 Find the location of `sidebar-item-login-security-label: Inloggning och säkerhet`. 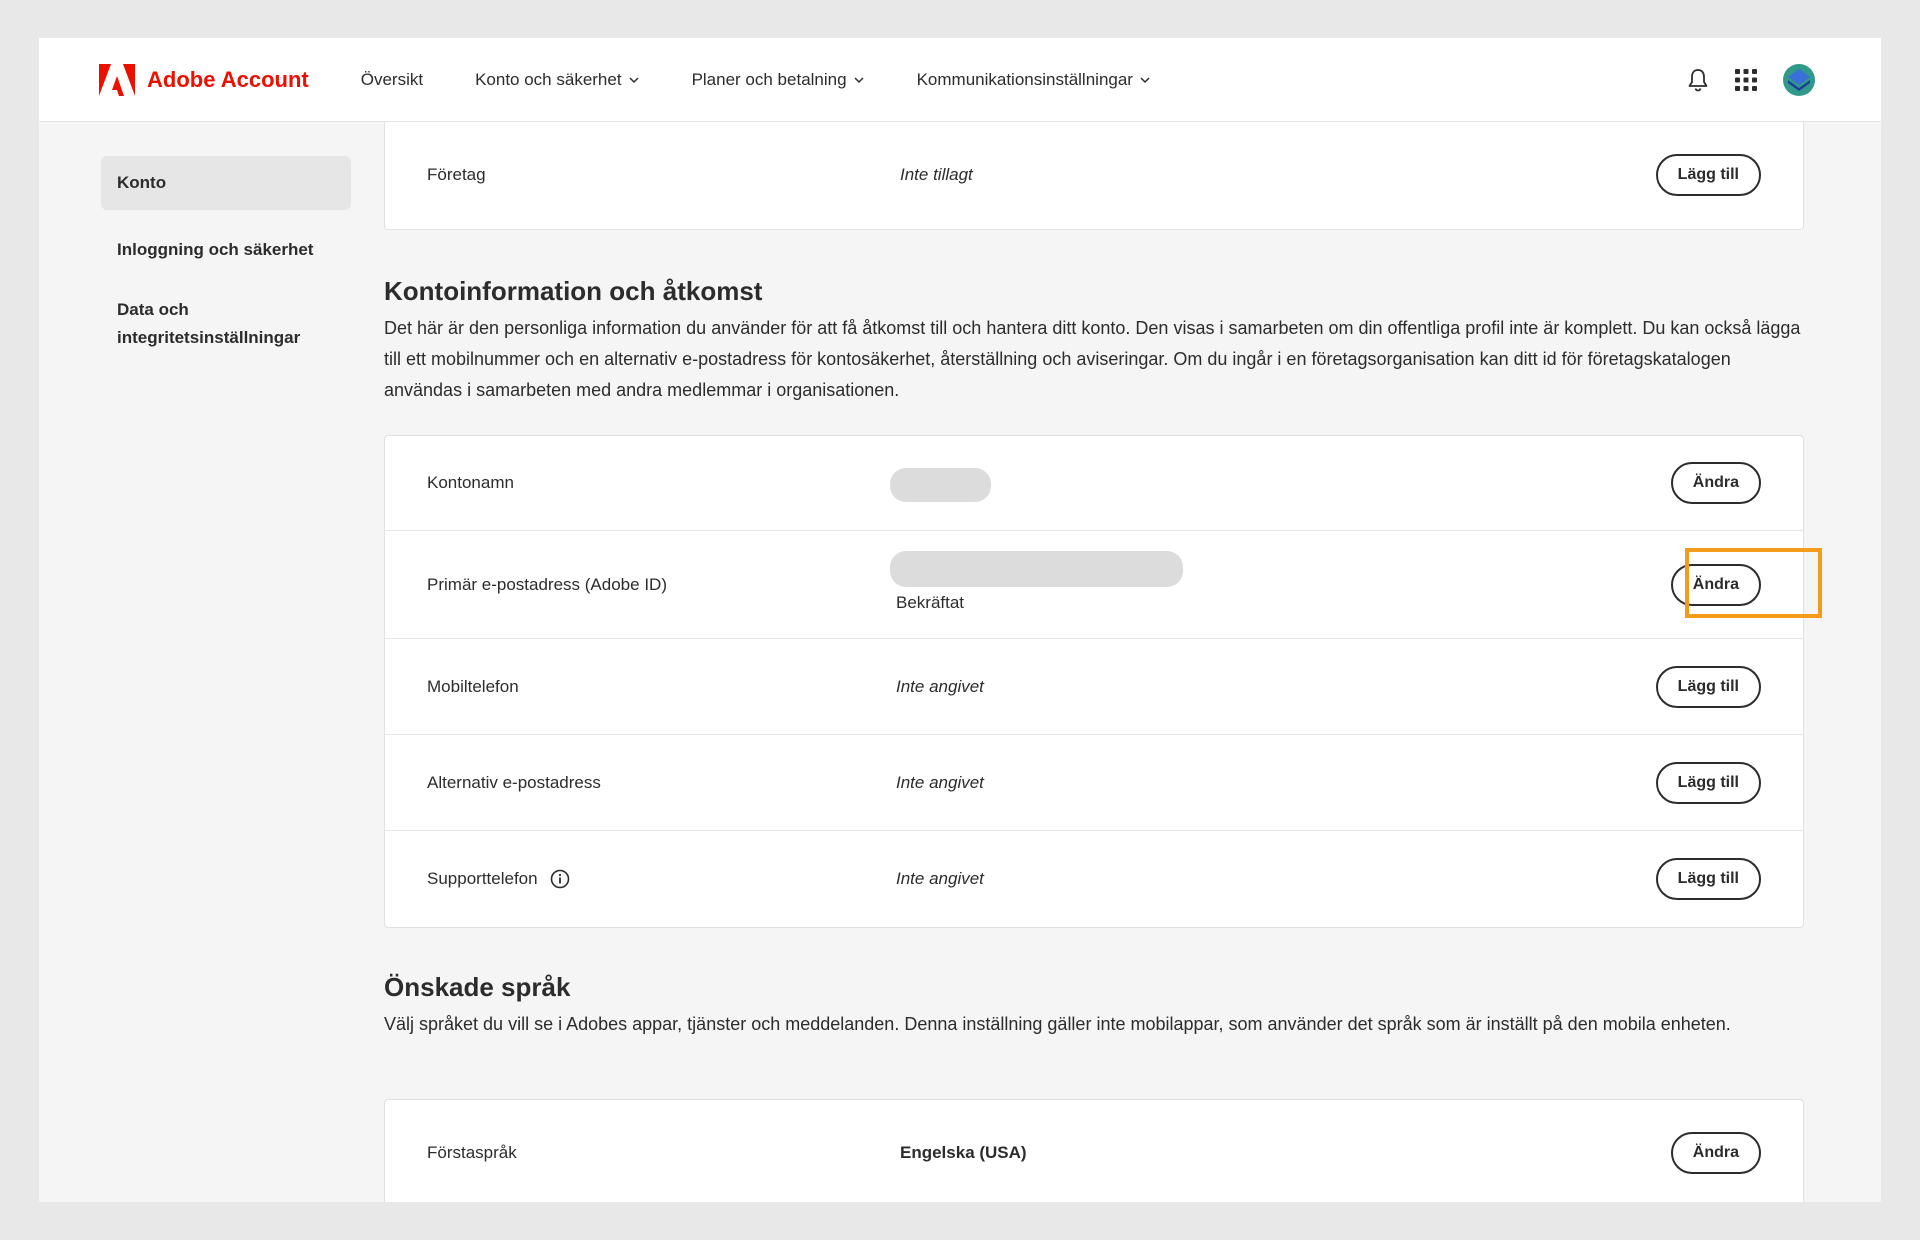

sidebar-item-login-security-label: Inloggning och säkerhet is located at coordinates (215, 249).